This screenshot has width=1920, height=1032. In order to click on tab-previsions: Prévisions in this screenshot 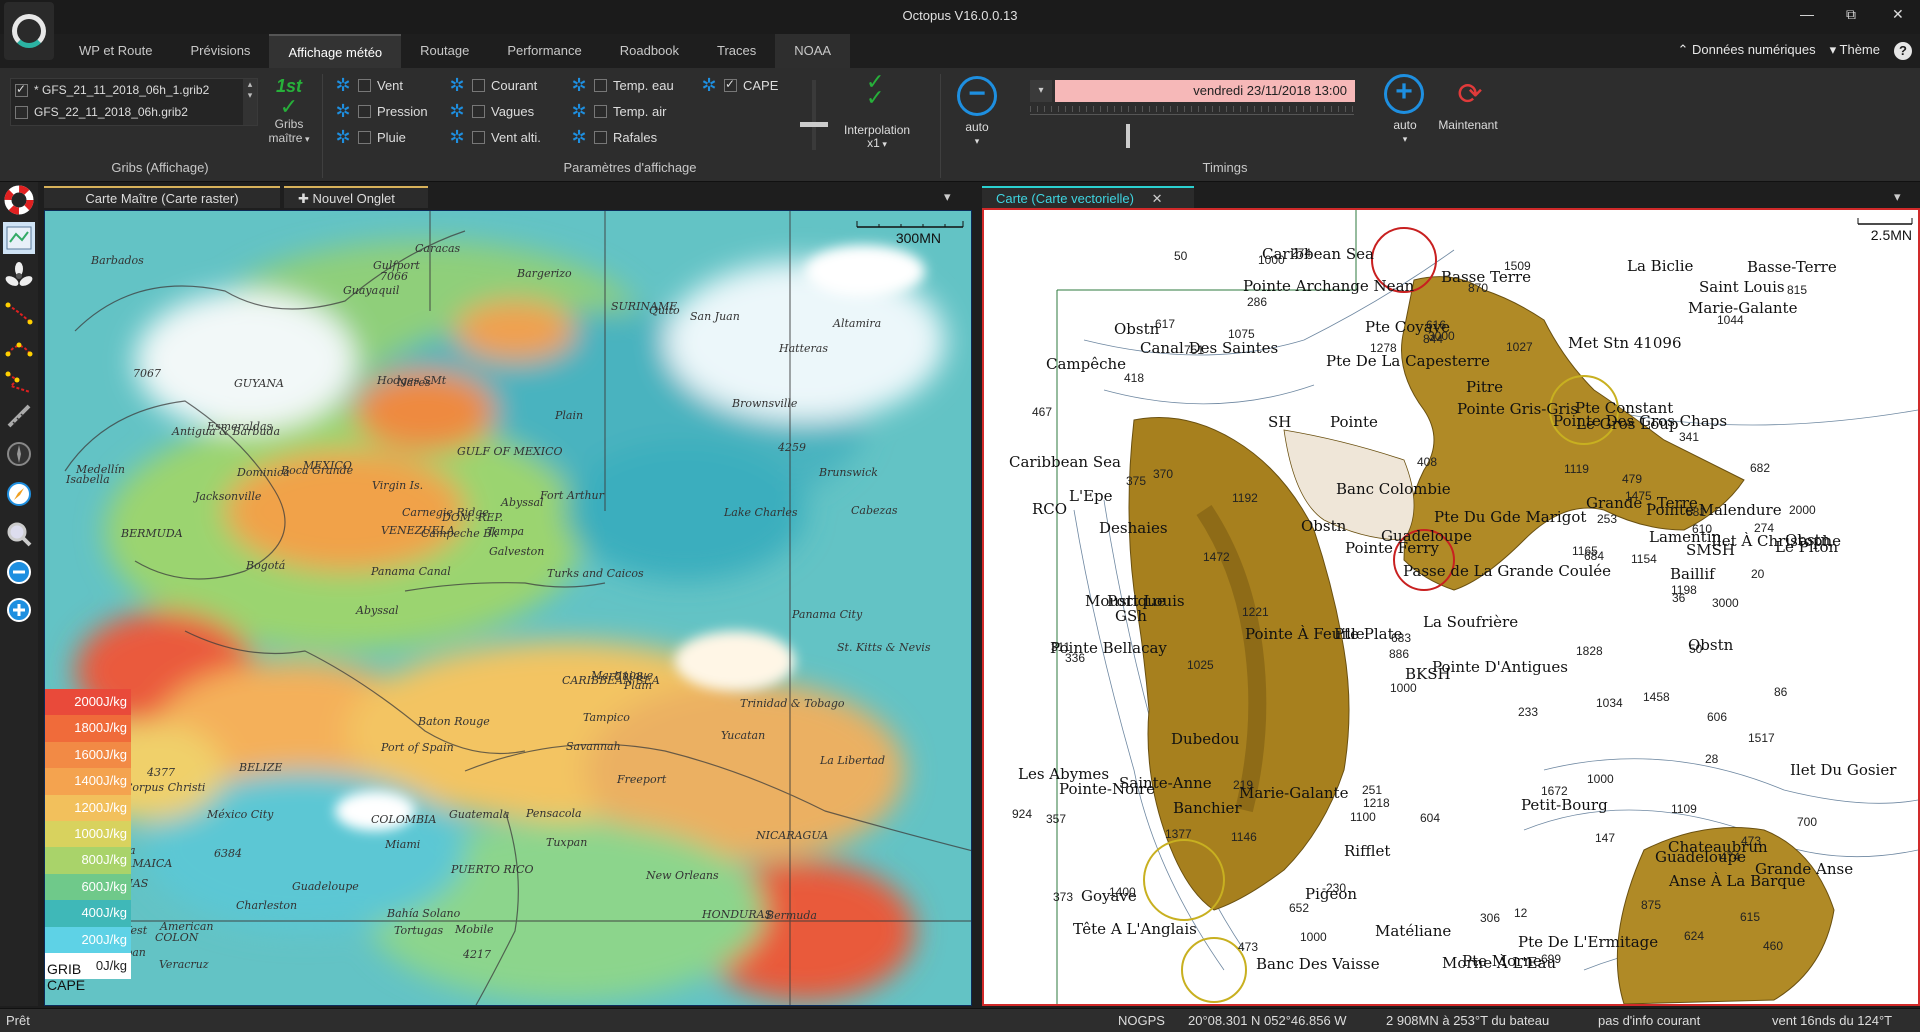, I will do `click(220, 51)`.